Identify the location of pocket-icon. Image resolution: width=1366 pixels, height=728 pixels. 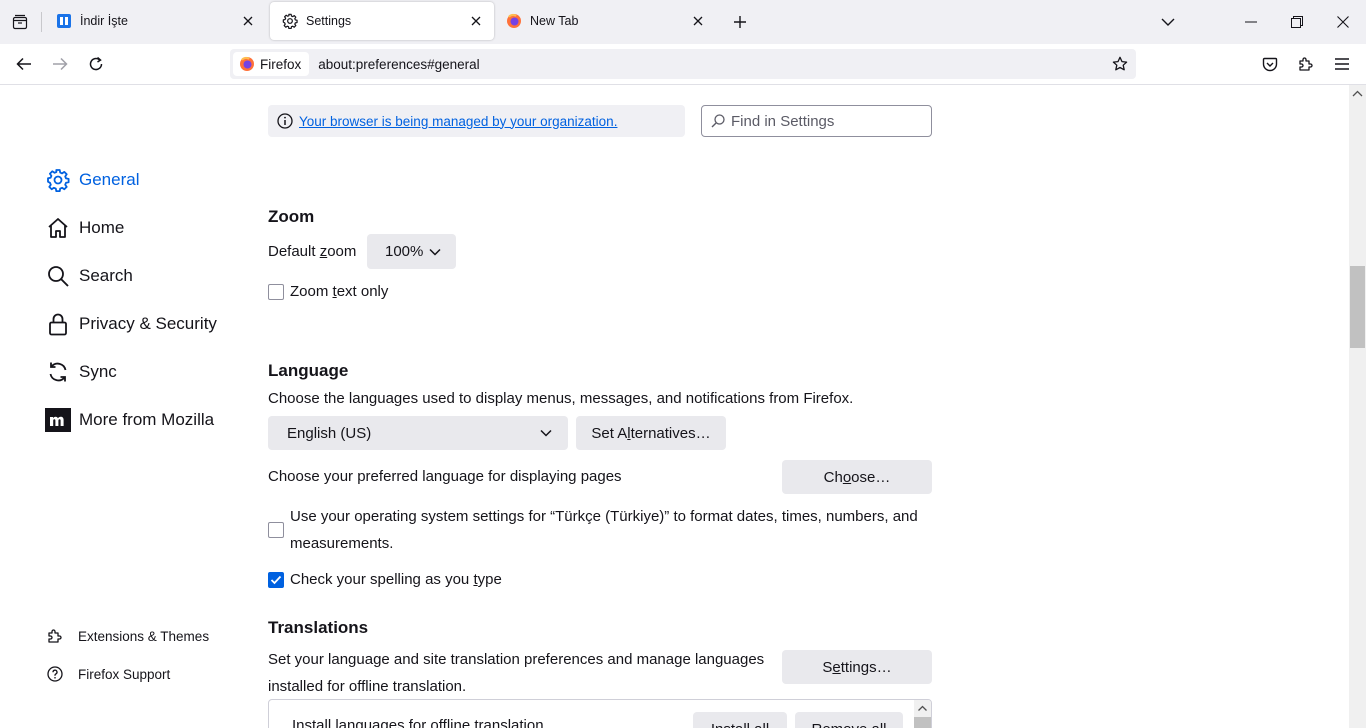
(1270, 64).